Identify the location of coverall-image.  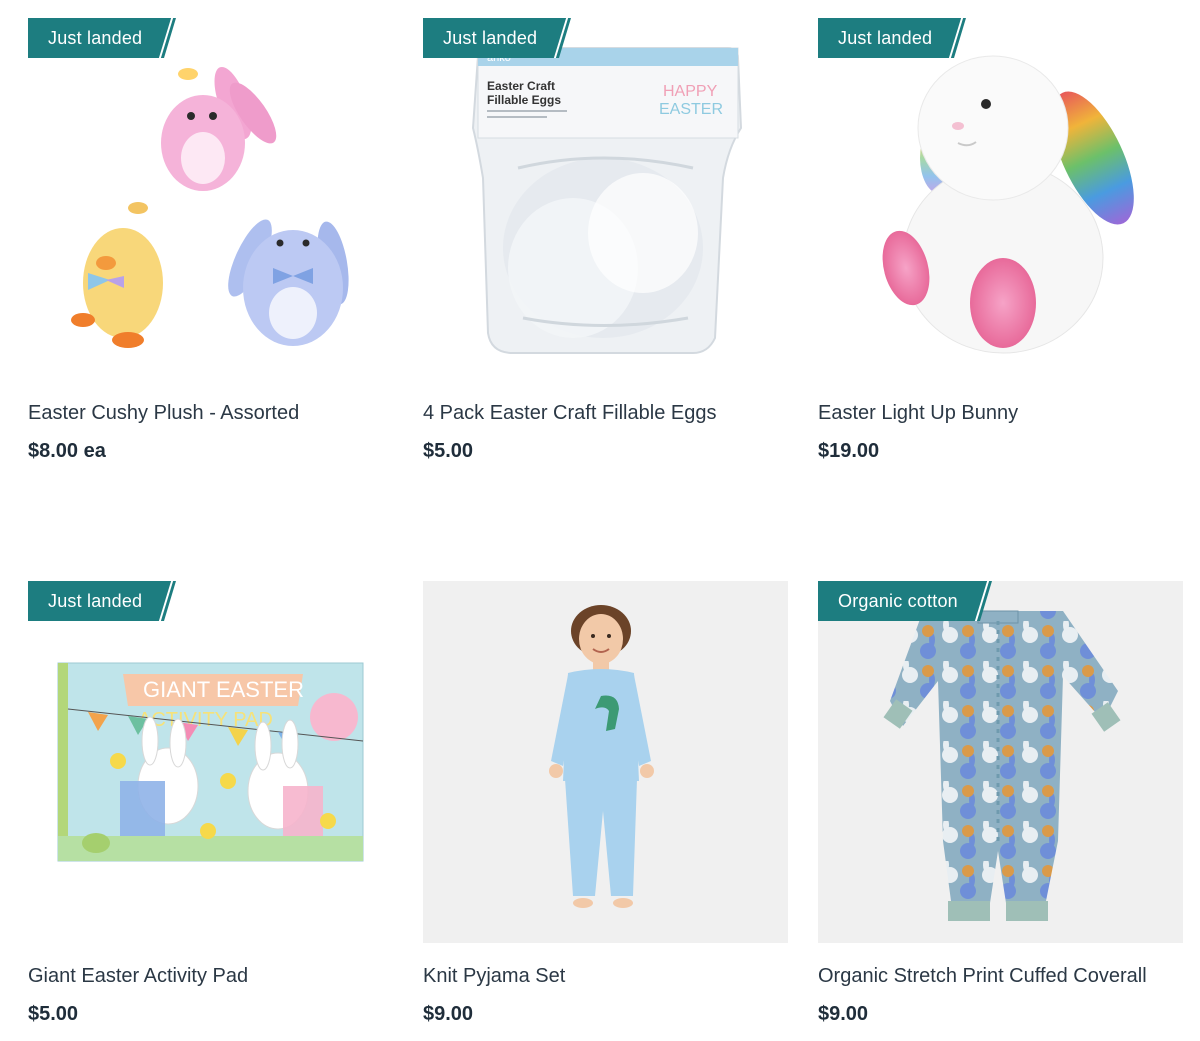
(1002, 765).